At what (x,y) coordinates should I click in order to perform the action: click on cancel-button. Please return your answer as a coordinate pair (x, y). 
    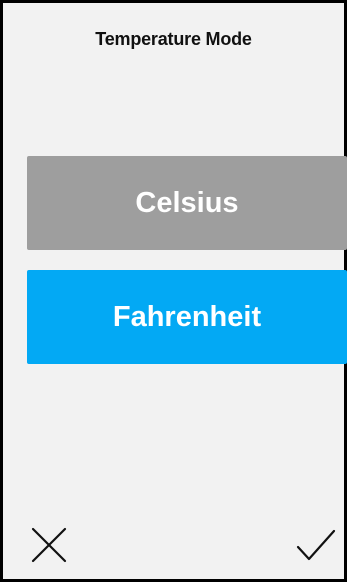
    Looking at the image, I should click on (49, 545).